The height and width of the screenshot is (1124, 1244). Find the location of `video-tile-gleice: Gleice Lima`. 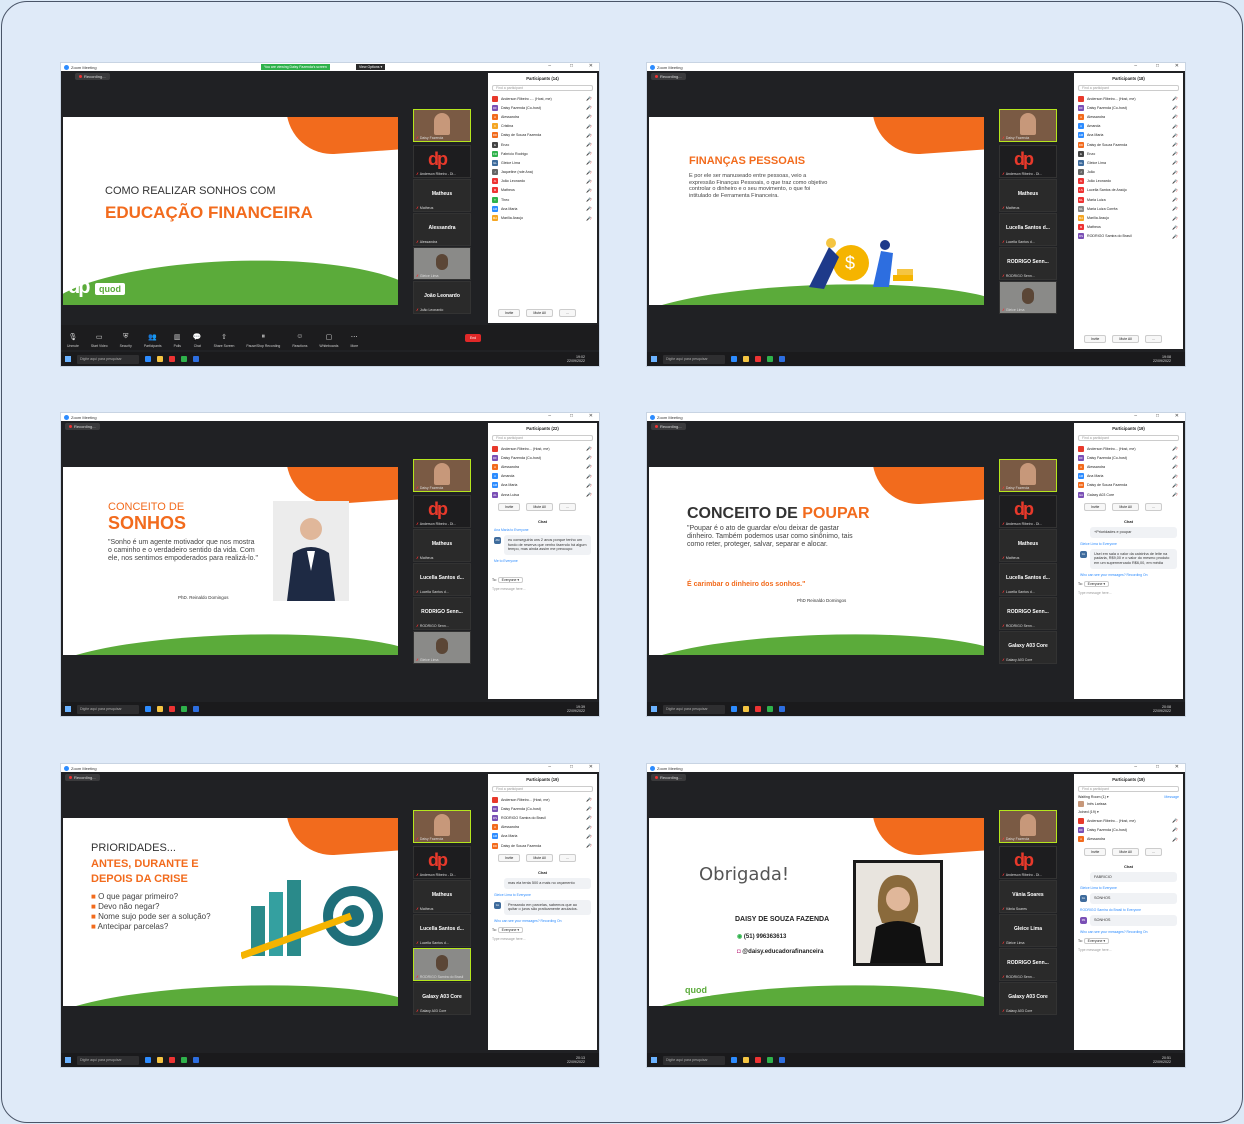

video-tile-gleice: Gleice Lima is located at coordinates (442, 263).